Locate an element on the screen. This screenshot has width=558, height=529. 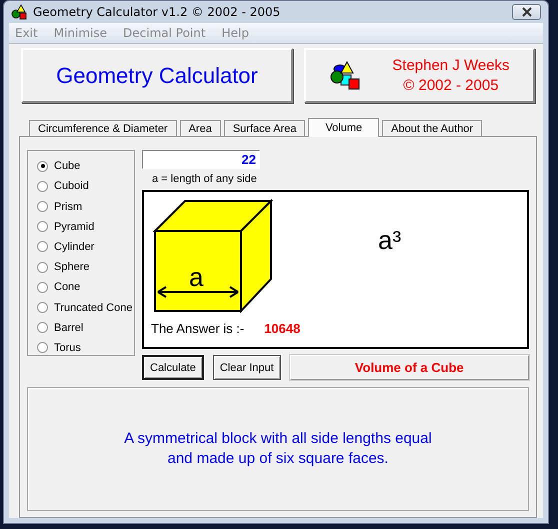
close-icon is located at coordinates (526, 12).